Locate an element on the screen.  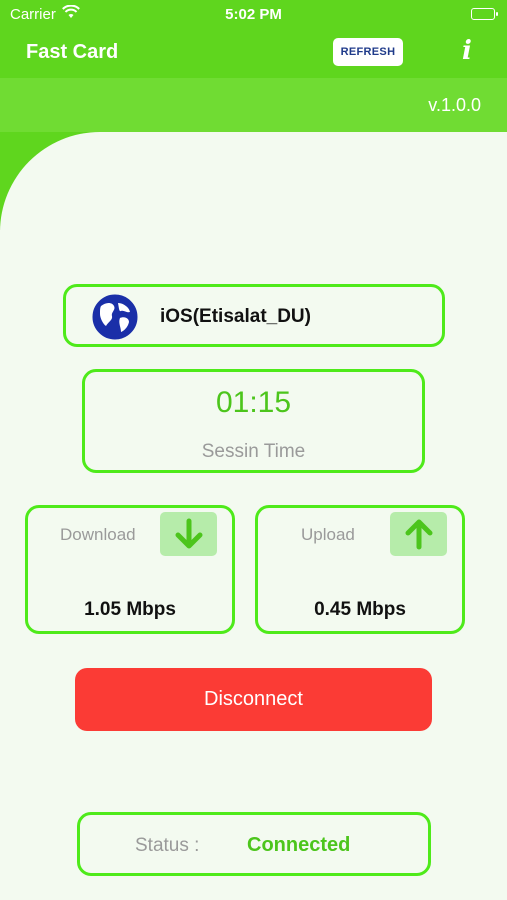
navigation-bar: Fast Card REFRESH i is located at coordinates (253, 54).